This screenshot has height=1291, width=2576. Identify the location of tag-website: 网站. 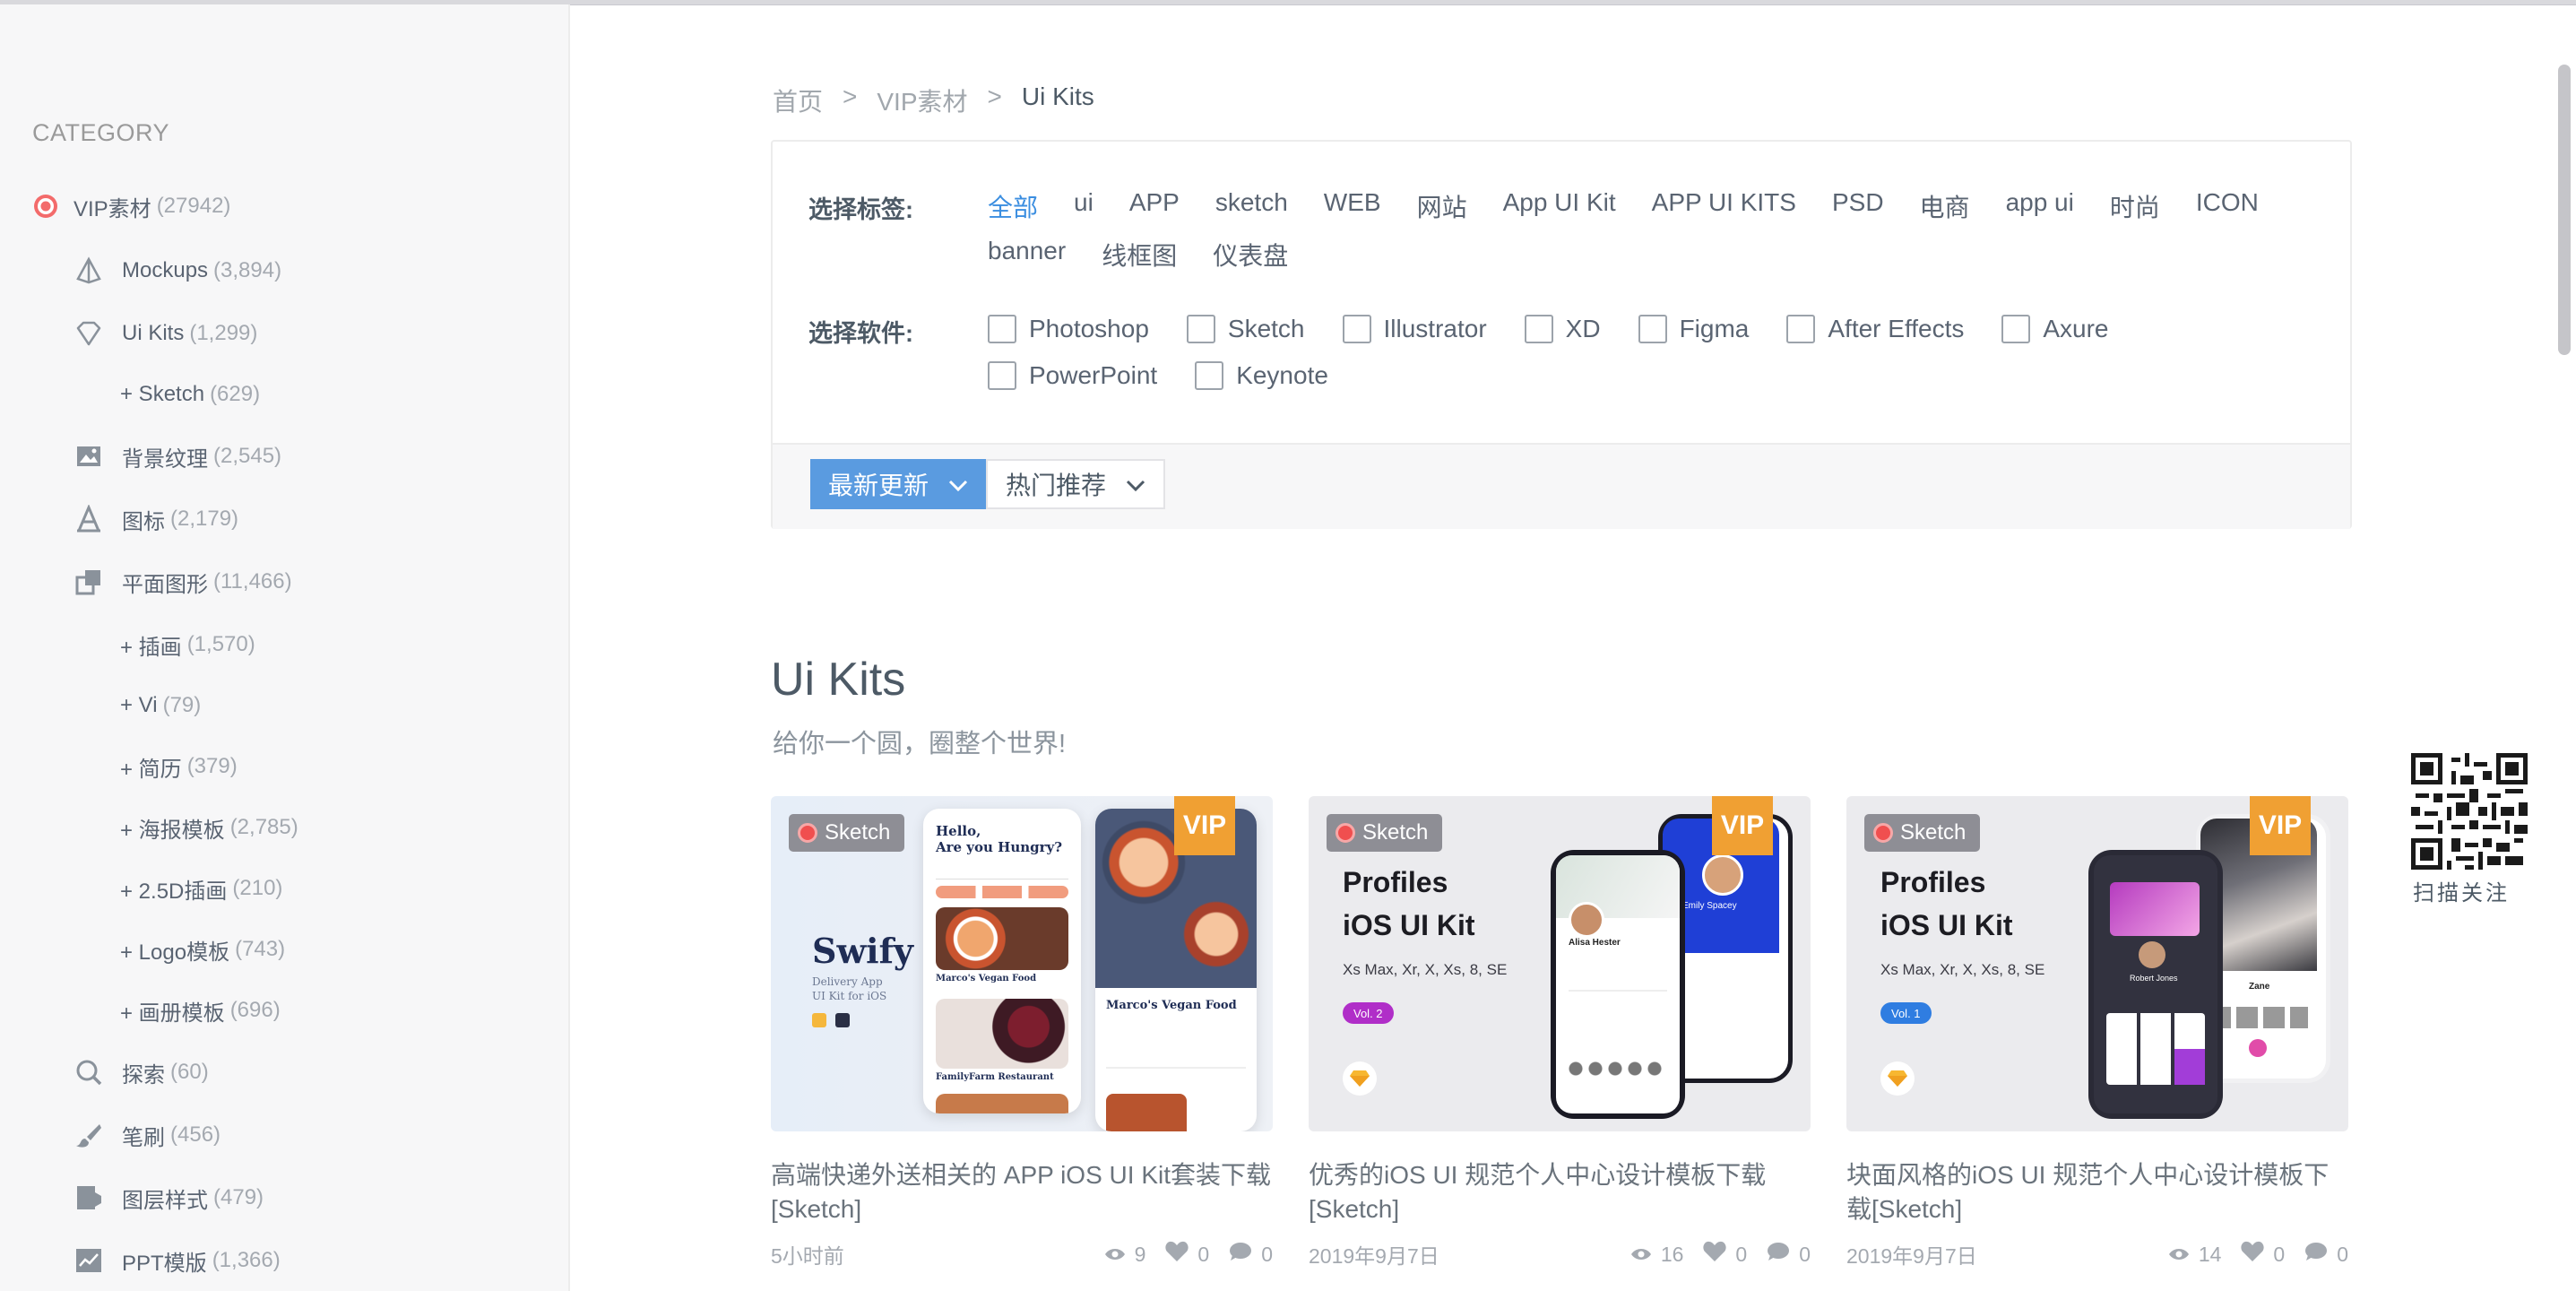
(1442, 206).